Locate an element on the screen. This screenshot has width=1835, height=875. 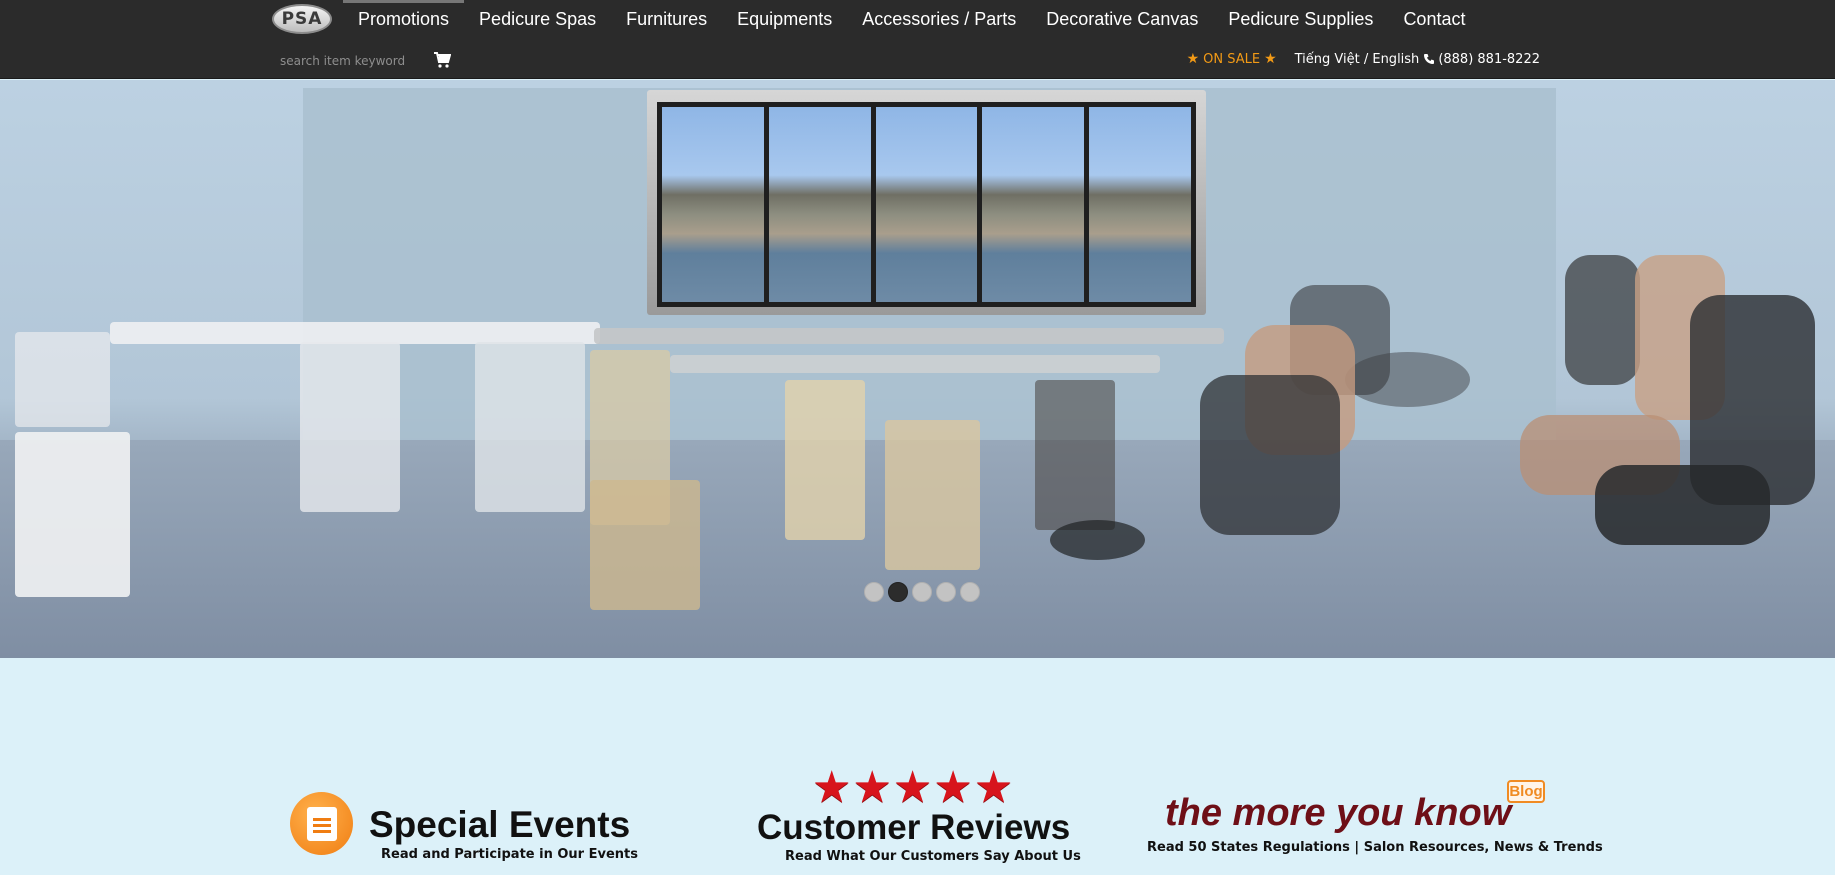
slider-dots is located at coordinates (922, 592).